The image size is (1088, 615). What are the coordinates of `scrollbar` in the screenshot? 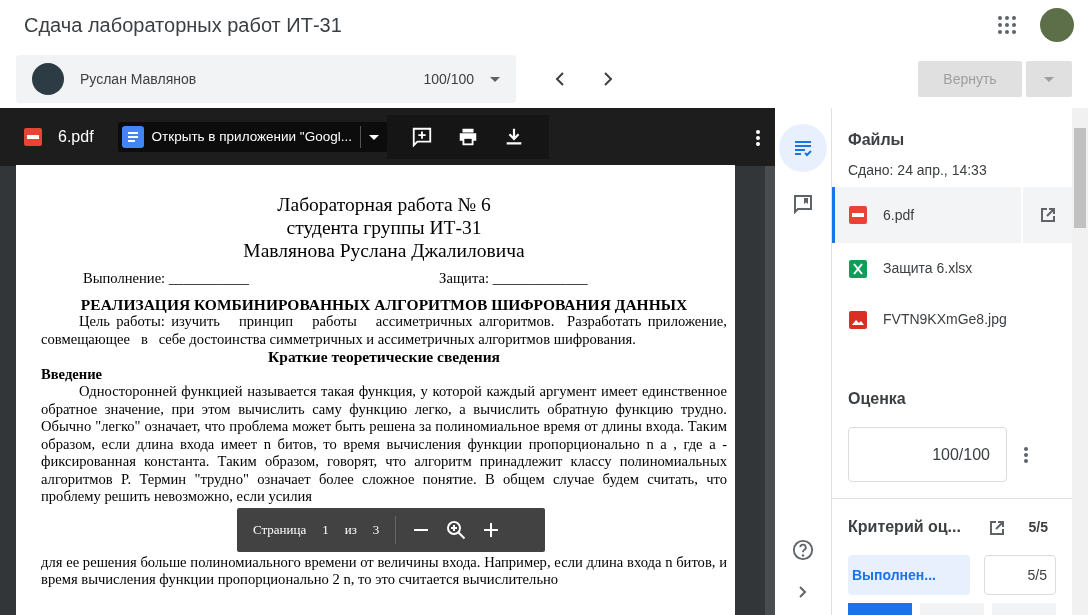 It's located at (770, 390).